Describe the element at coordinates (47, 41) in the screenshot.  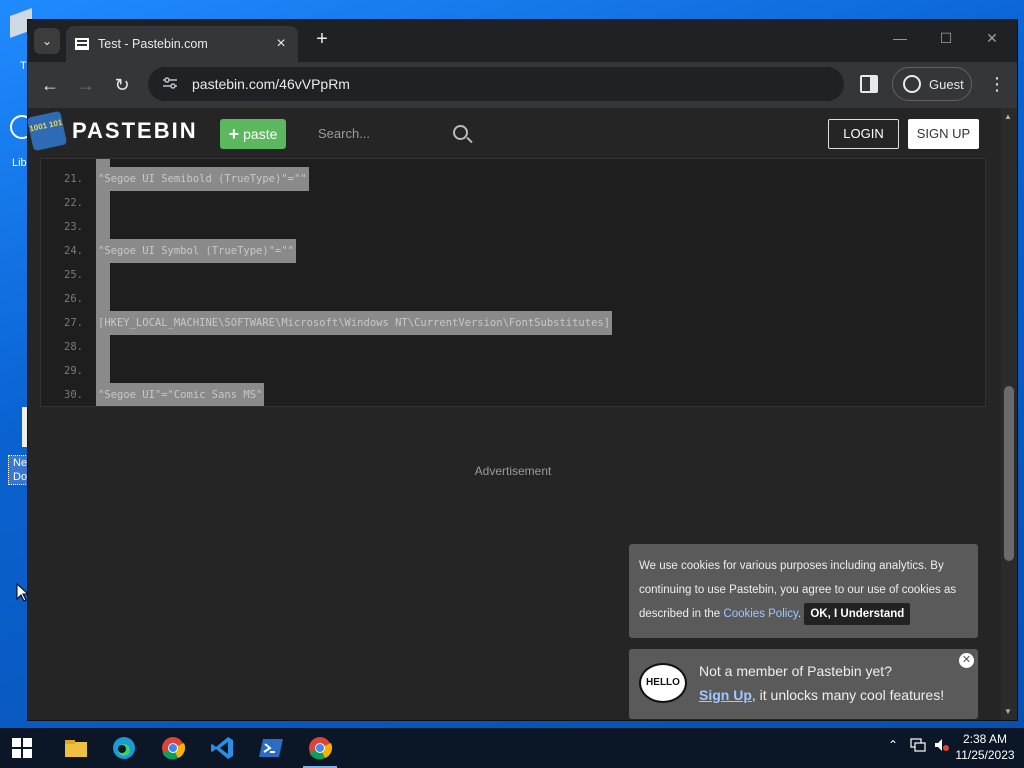
I see `tab-search-button: ⌄` at that location.